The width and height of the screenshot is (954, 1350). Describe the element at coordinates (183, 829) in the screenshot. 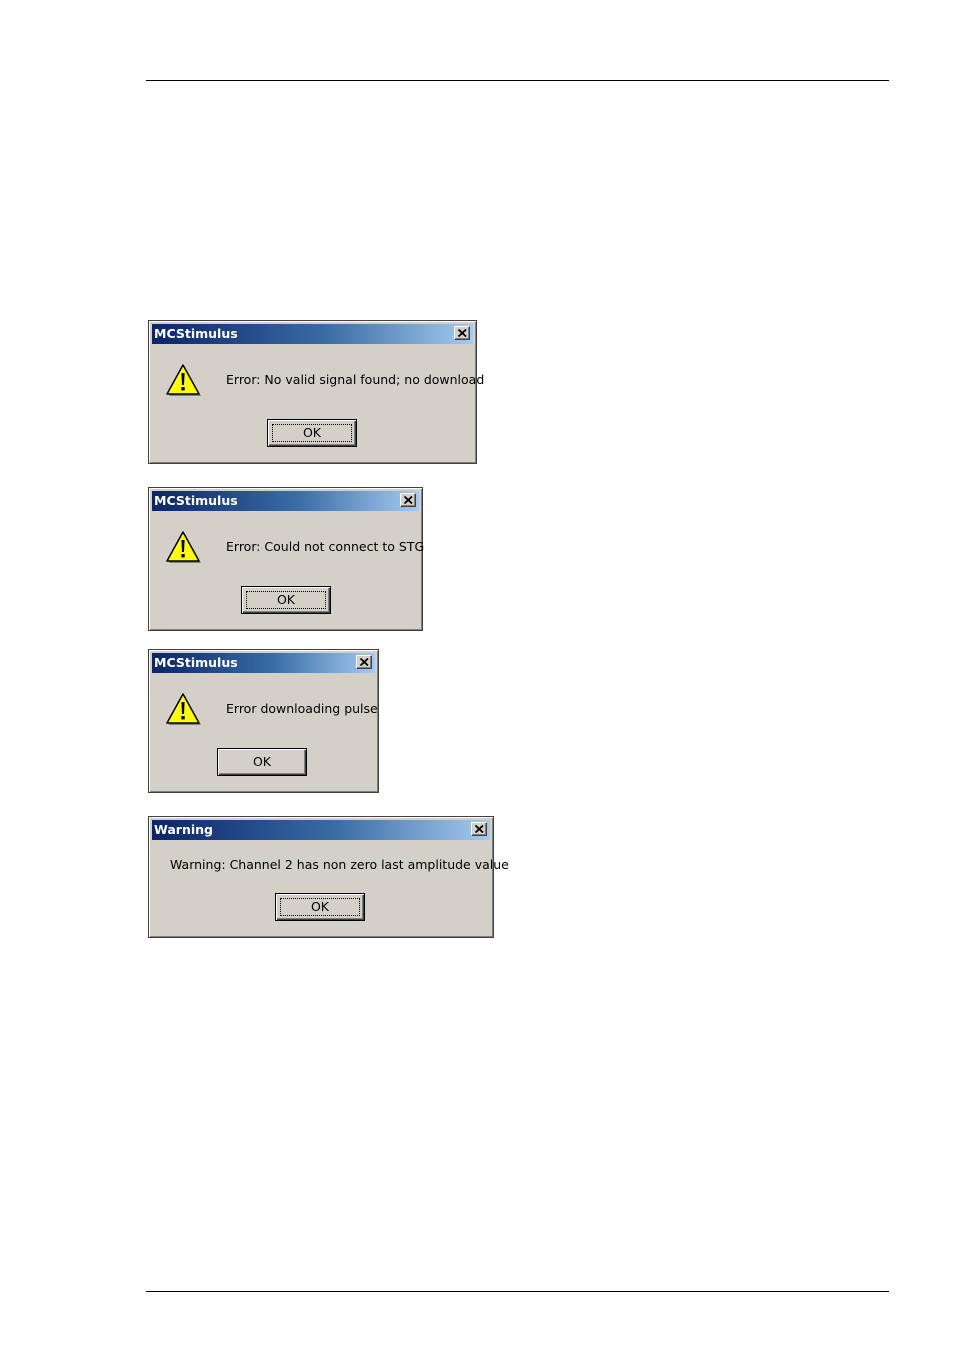

I see `dialog-title: Warning` at that location.